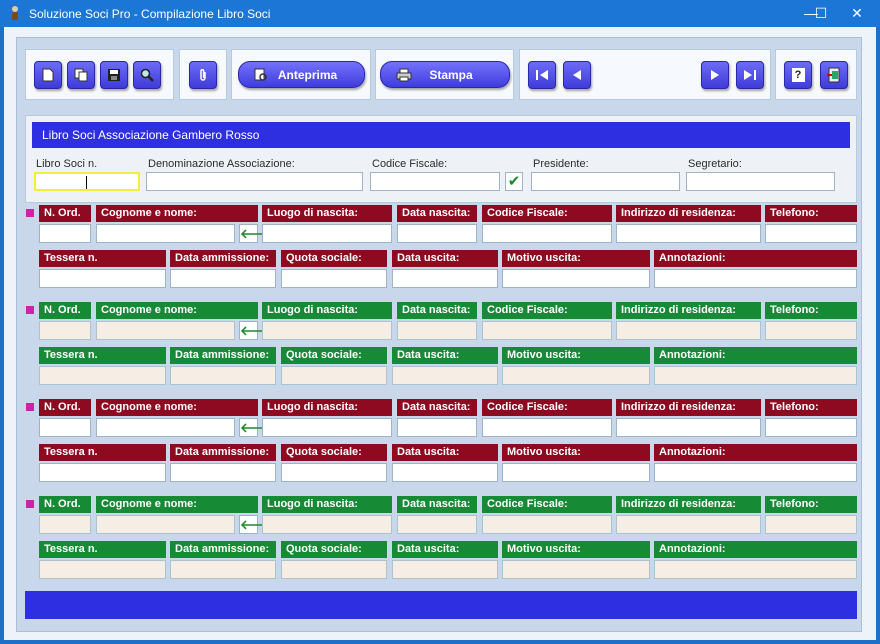  I want to click on toolbar-preview-group: Anteprima, so click(301, 74).